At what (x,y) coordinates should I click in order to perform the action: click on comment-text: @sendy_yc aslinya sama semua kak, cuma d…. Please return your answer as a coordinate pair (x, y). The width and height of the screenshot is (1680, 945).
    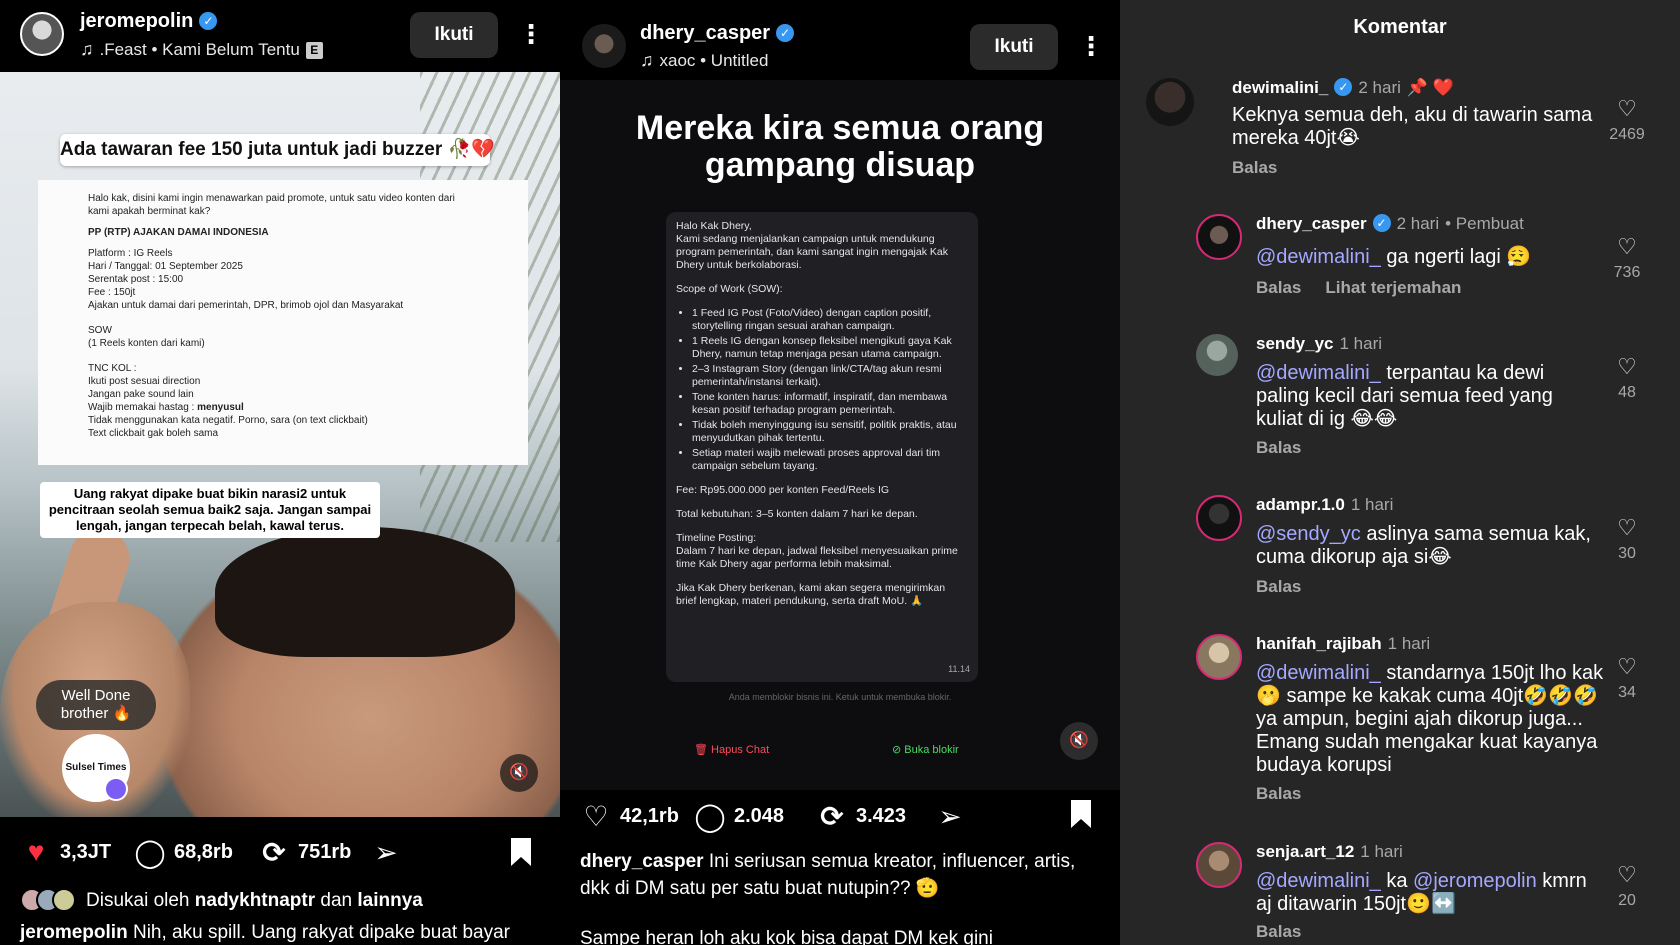
    Looking at the image, I should click on (1423, 545).